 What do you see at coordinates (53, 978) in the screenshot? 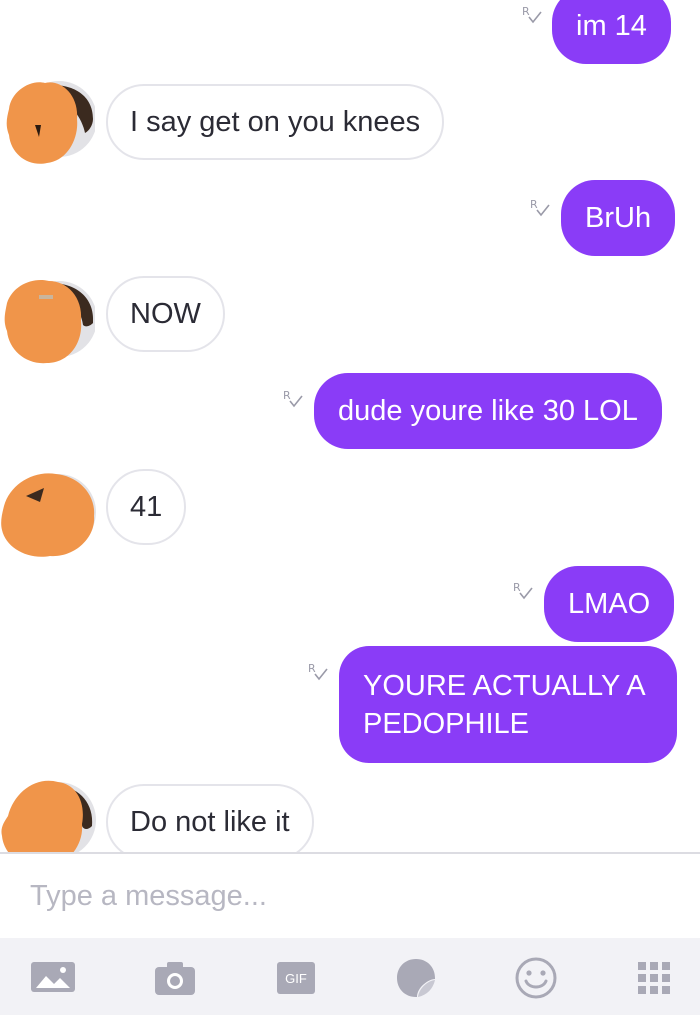
I see `gallery-icon` at bounding box center [53, 978].